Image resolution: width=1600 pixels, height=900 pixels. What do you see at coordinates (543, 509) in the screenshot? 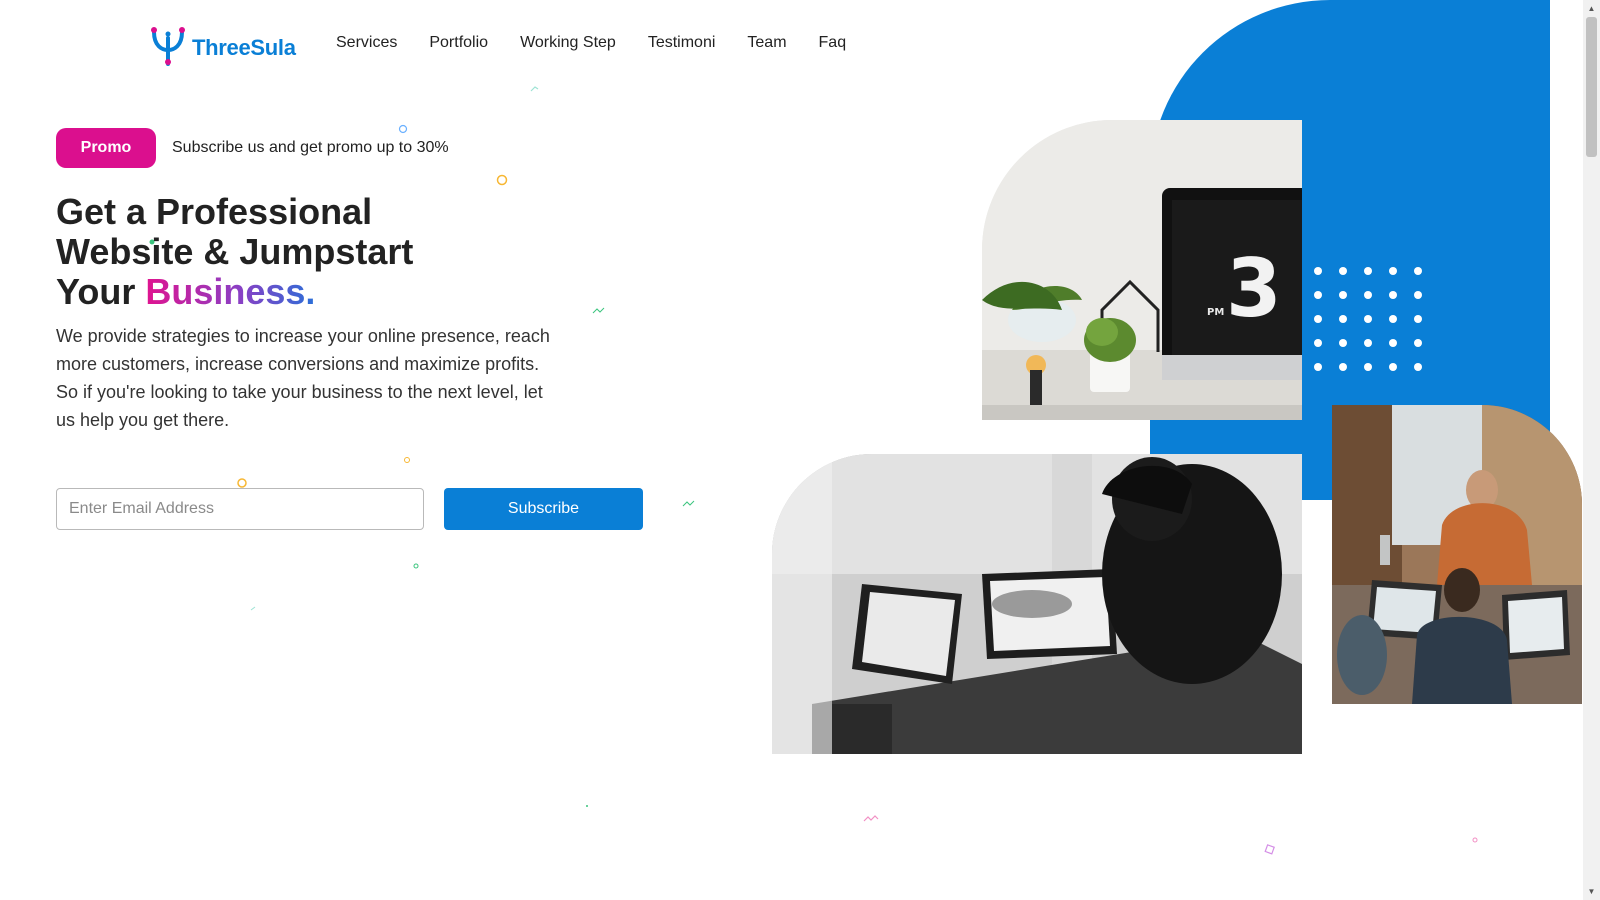
I see `subscribe-button: Subscribe` at bounding box center [543, 509].